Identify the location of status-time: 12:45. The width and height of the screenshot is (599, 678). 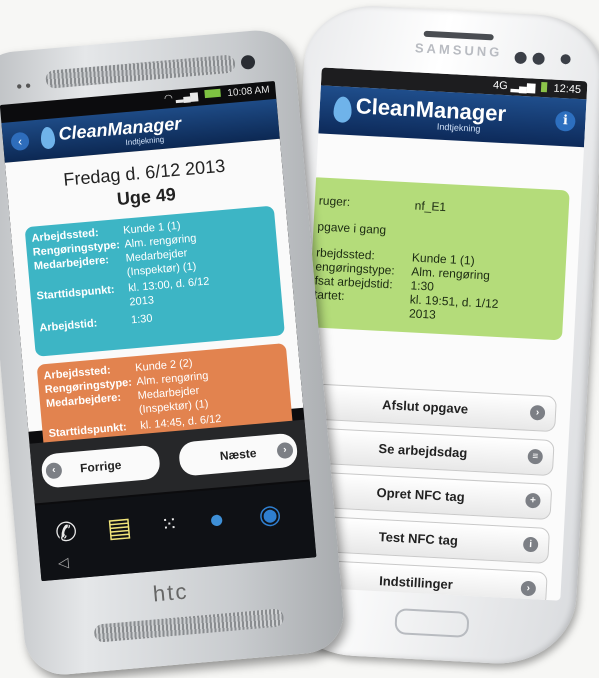
(567, 89).